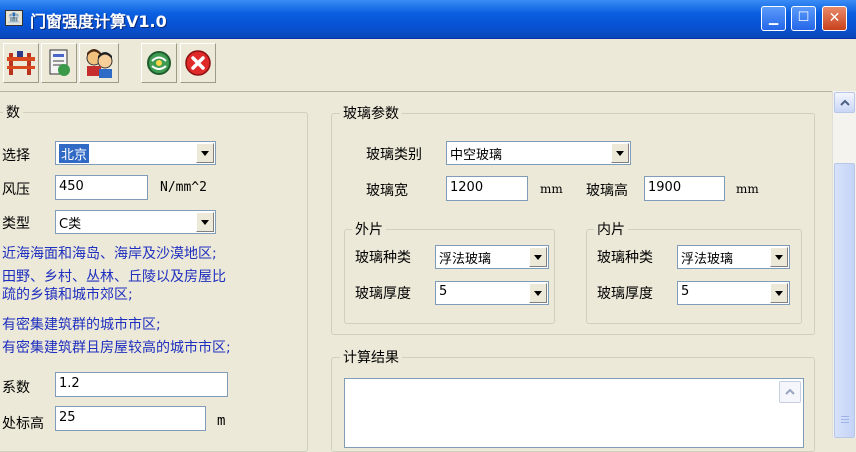  I want to click on terrain-type-dropdown-button, so click(205, 222).